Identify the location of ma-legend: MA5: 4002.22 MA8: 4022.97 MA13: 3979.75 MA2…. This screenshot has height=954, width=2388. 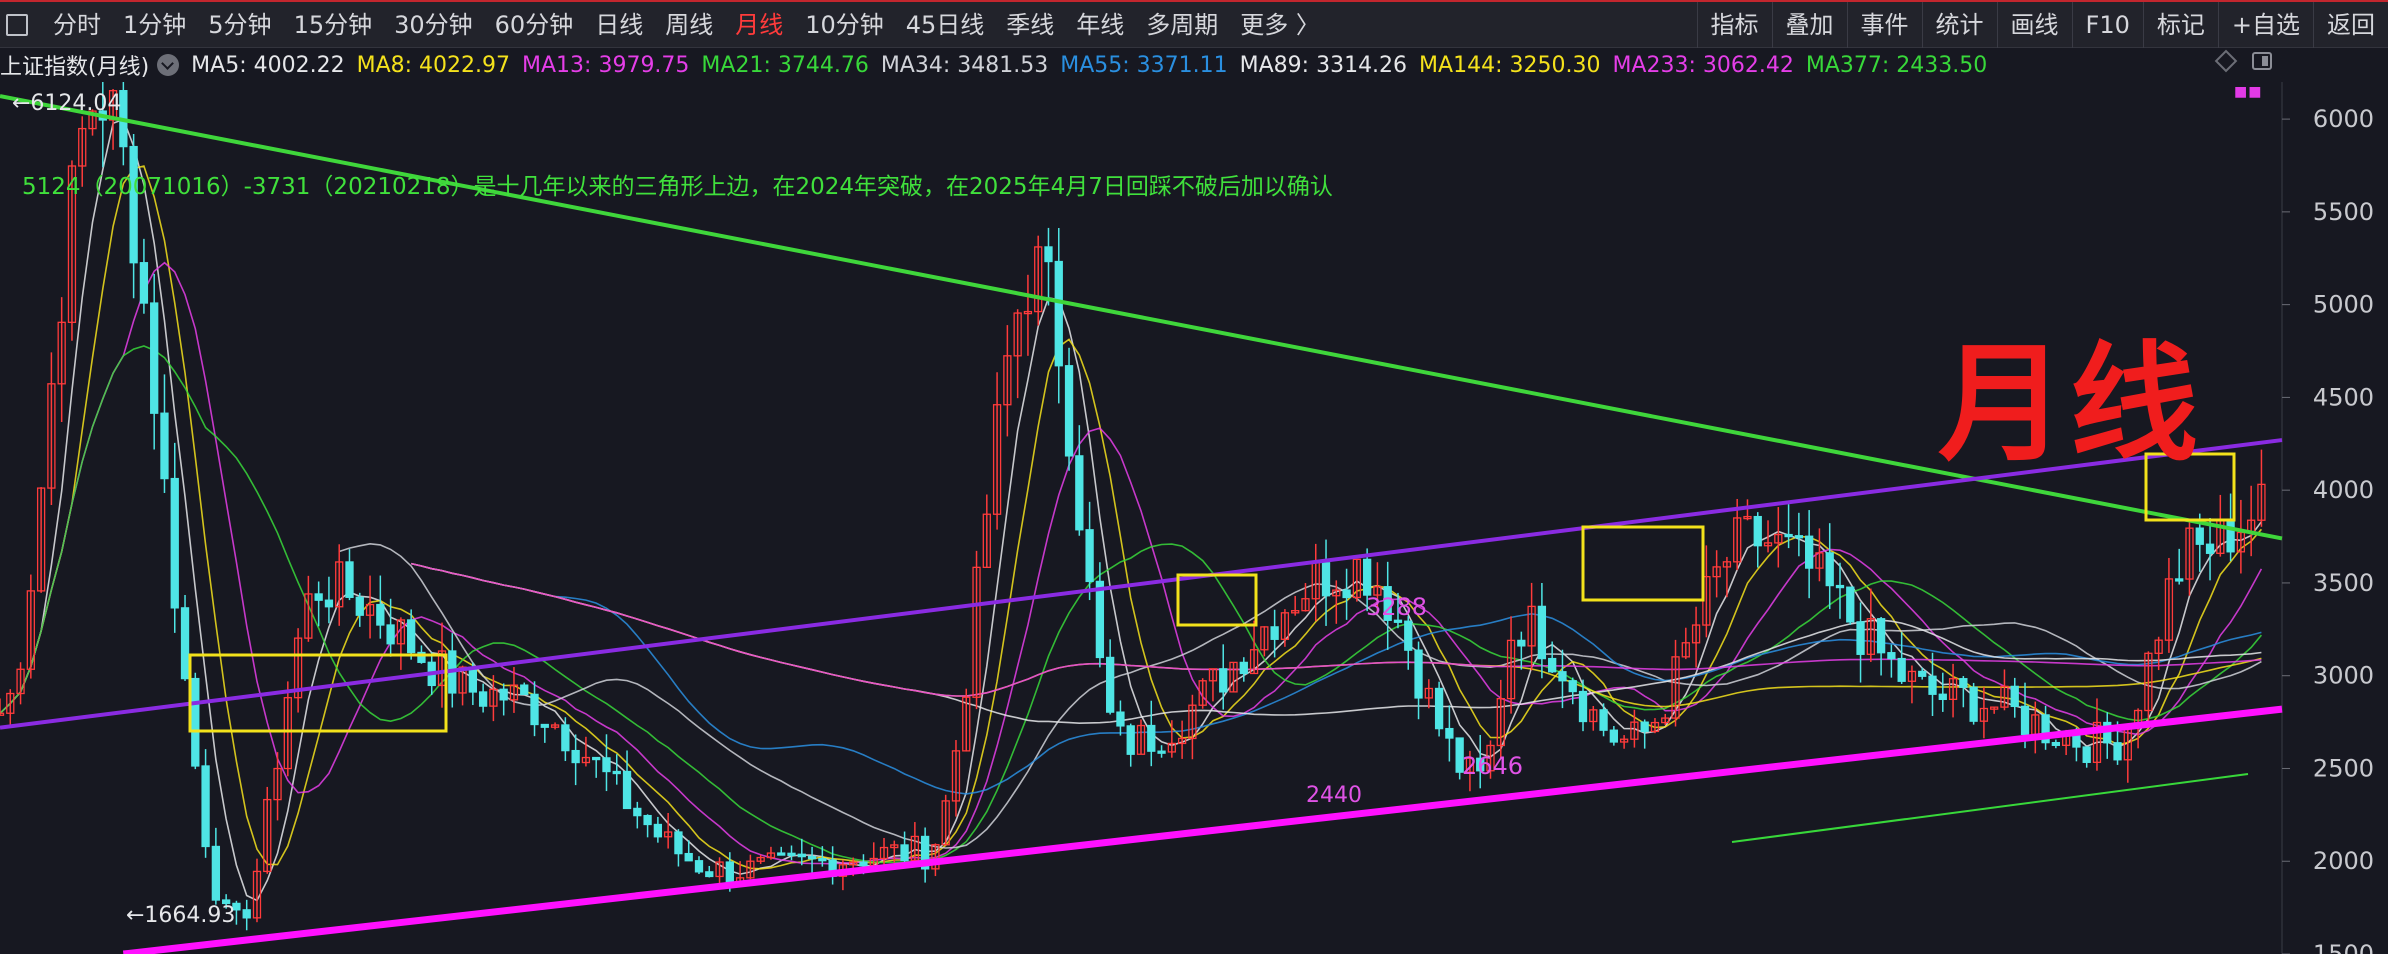
(1095, 65).